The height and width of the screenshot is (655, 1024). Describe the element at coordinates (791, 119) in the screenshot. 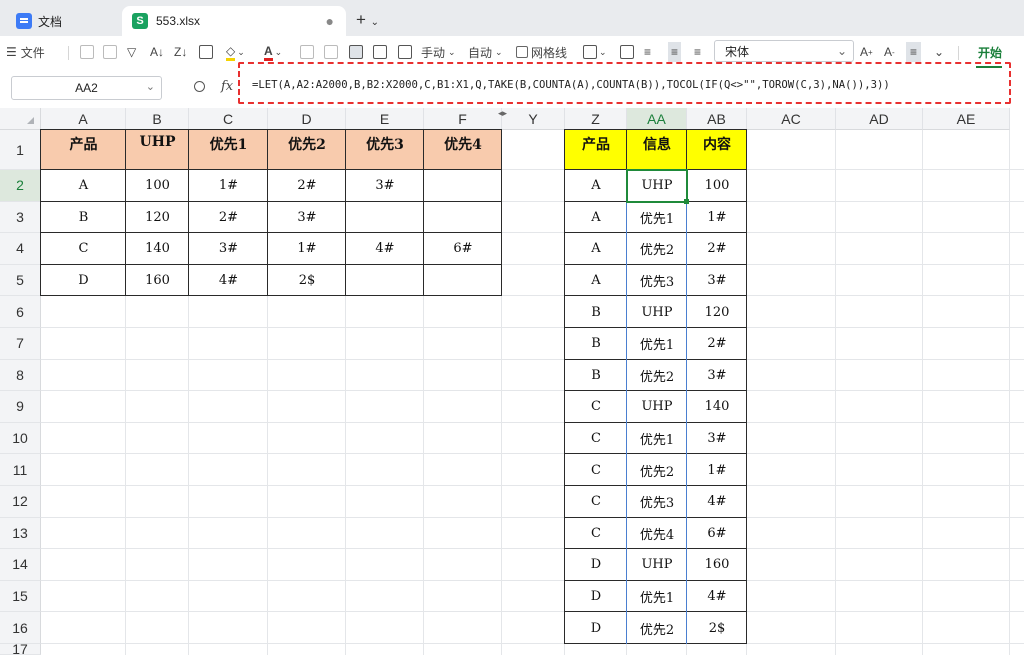

I see `column-header: AC` at that location.